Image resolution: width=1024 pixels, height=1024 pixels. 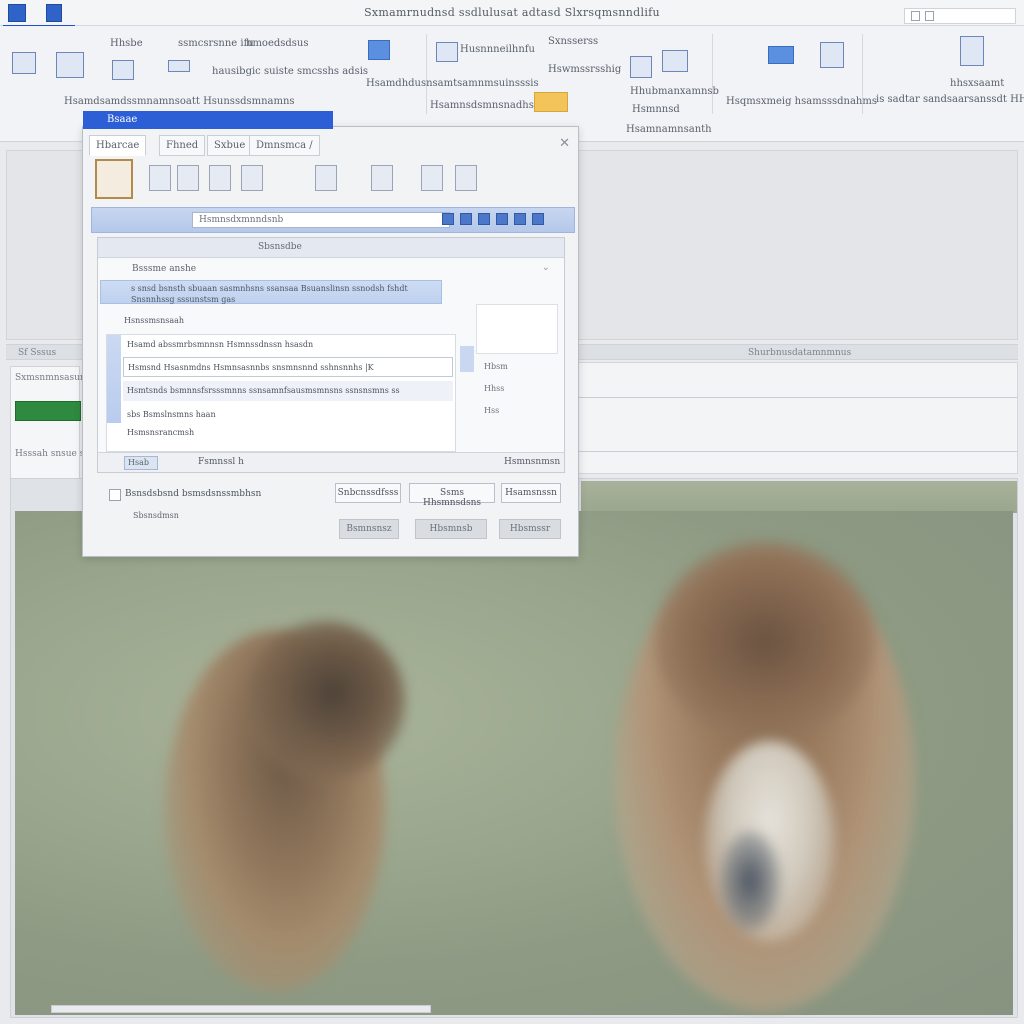 What do you see at coordinates (48, 411) in the screenshot?
I see `green-action-button` at bounding box center [48, 411].